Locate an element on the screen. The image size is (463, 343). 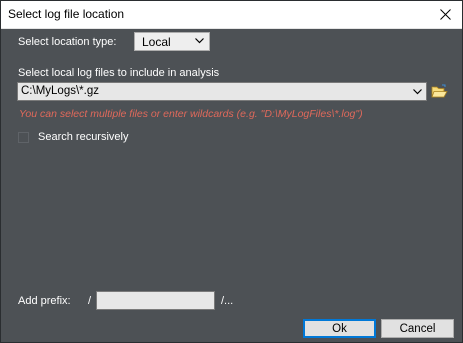
folder-open-icon is located at coordinates (439, 91).